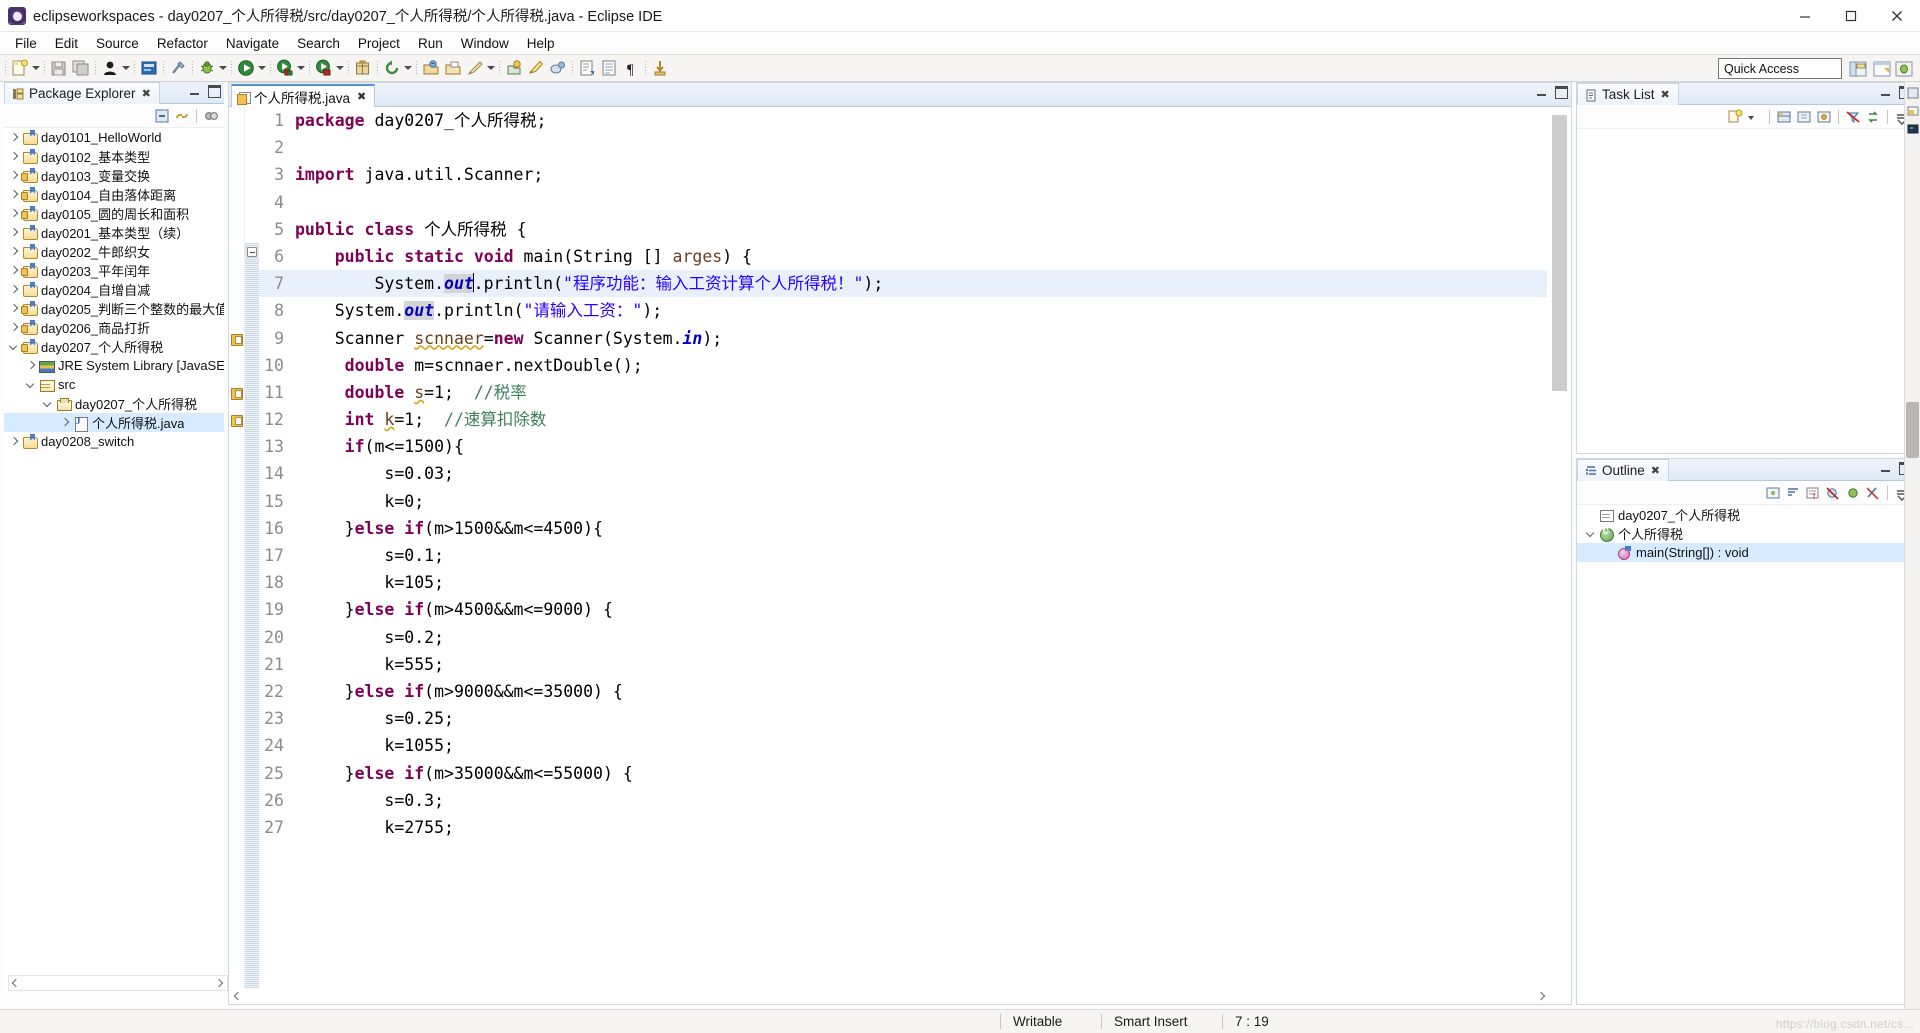 The image size is (1920, 1033). What do you see at coordinates (237, 421) in the screenshot?
I see `warning-marker-icon` at bounding box center [237, 421].